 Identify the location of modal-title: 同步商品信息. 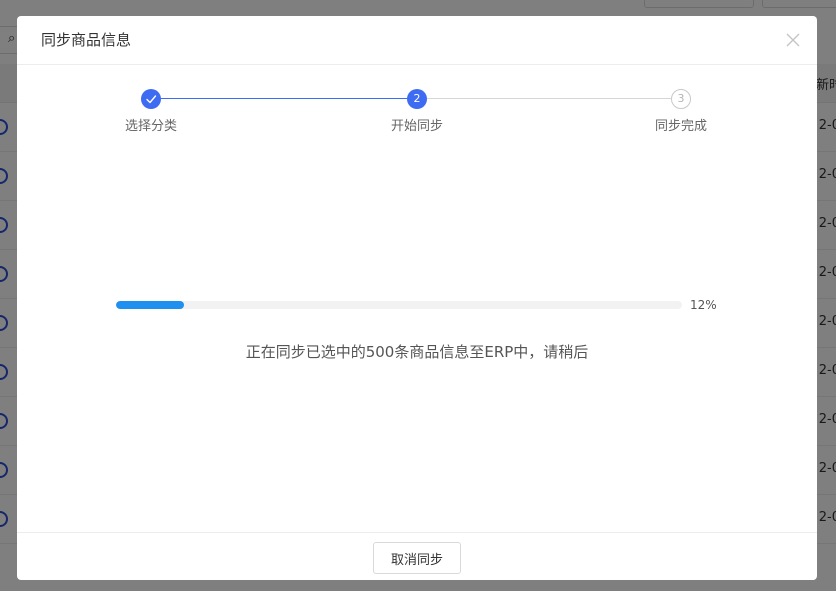
(86, 40).